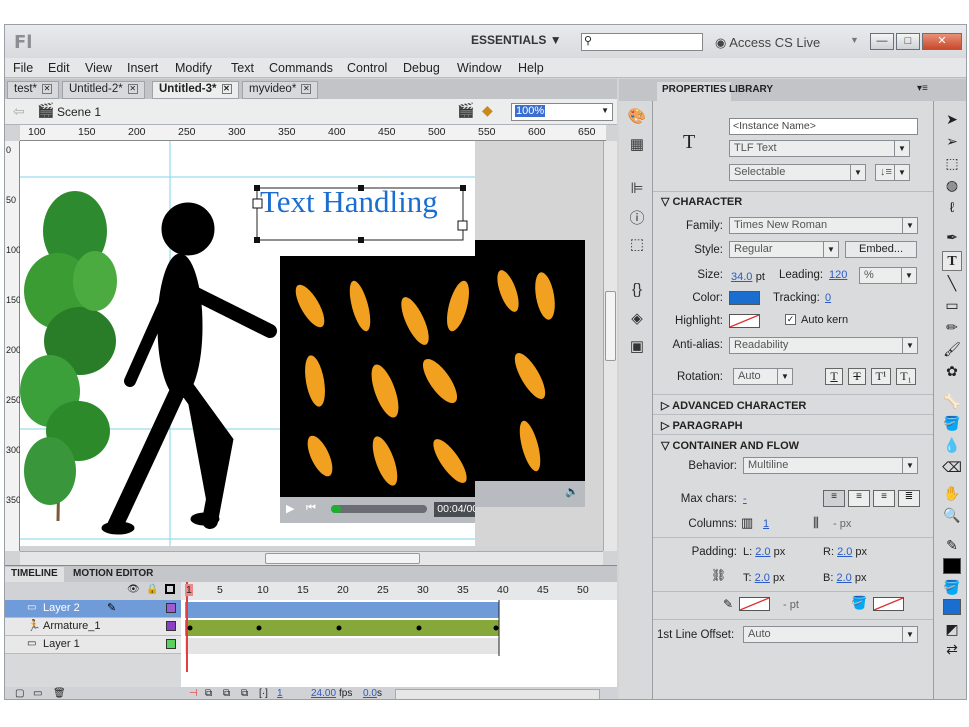  What do you see at coordinates (379, 509) in the screenshot?
I see `video-seek-bar` at bounding box center [379, 509].